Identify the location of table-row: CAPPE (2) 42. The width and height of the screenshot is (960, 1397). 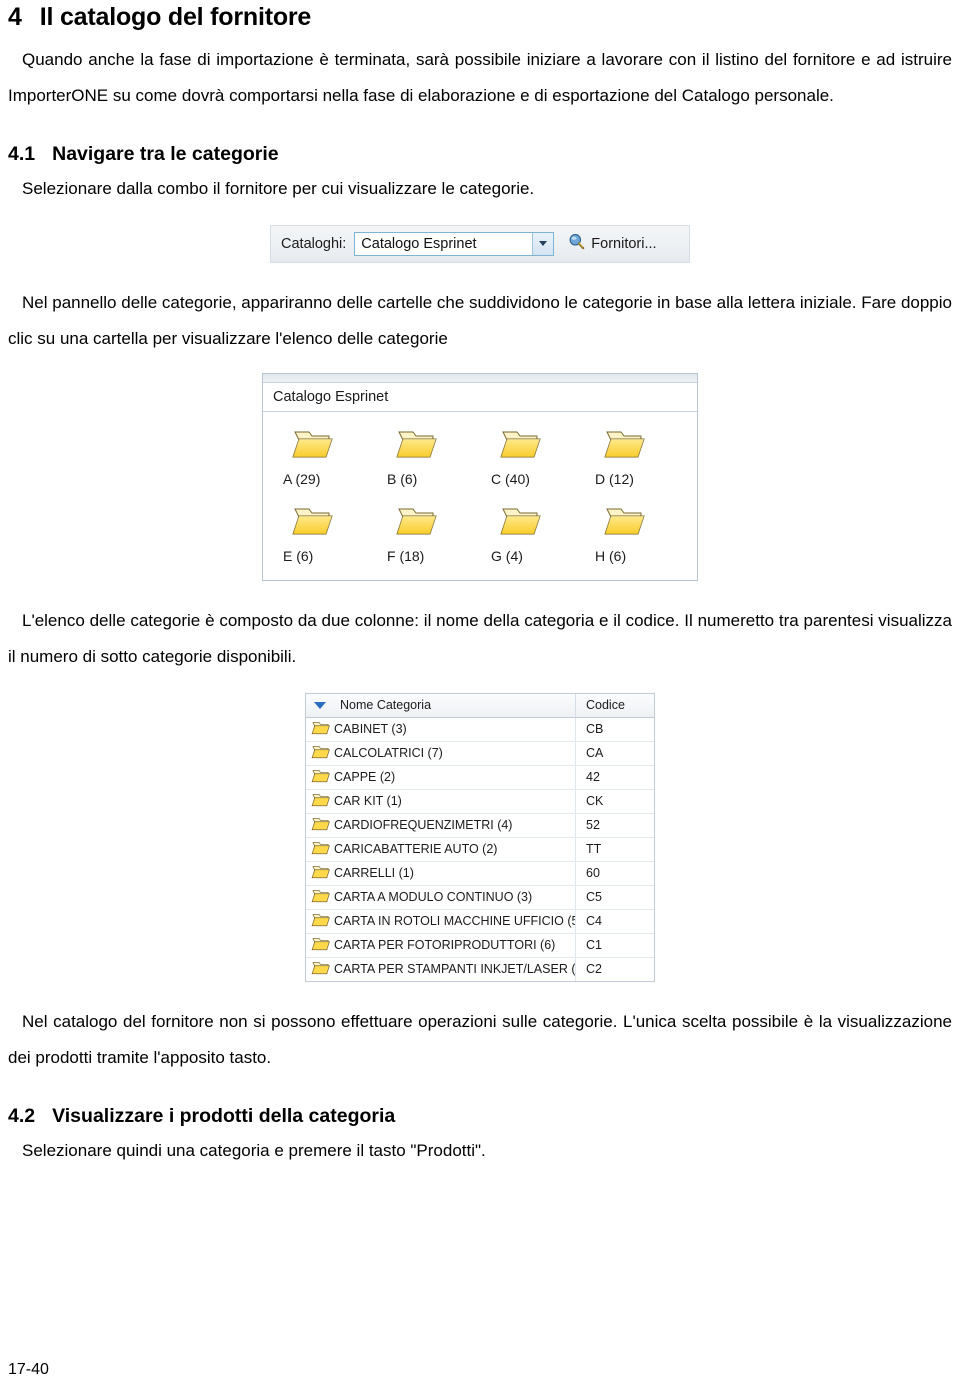
(480, 777).